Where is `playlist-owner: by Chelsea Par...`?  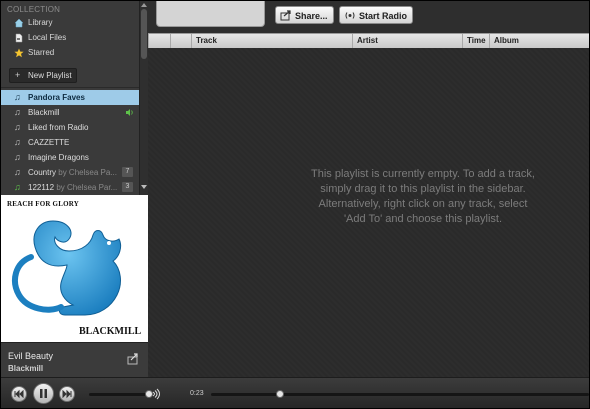
playlist-owner: by Chelsea Par... is located at coordinates (87, 187).